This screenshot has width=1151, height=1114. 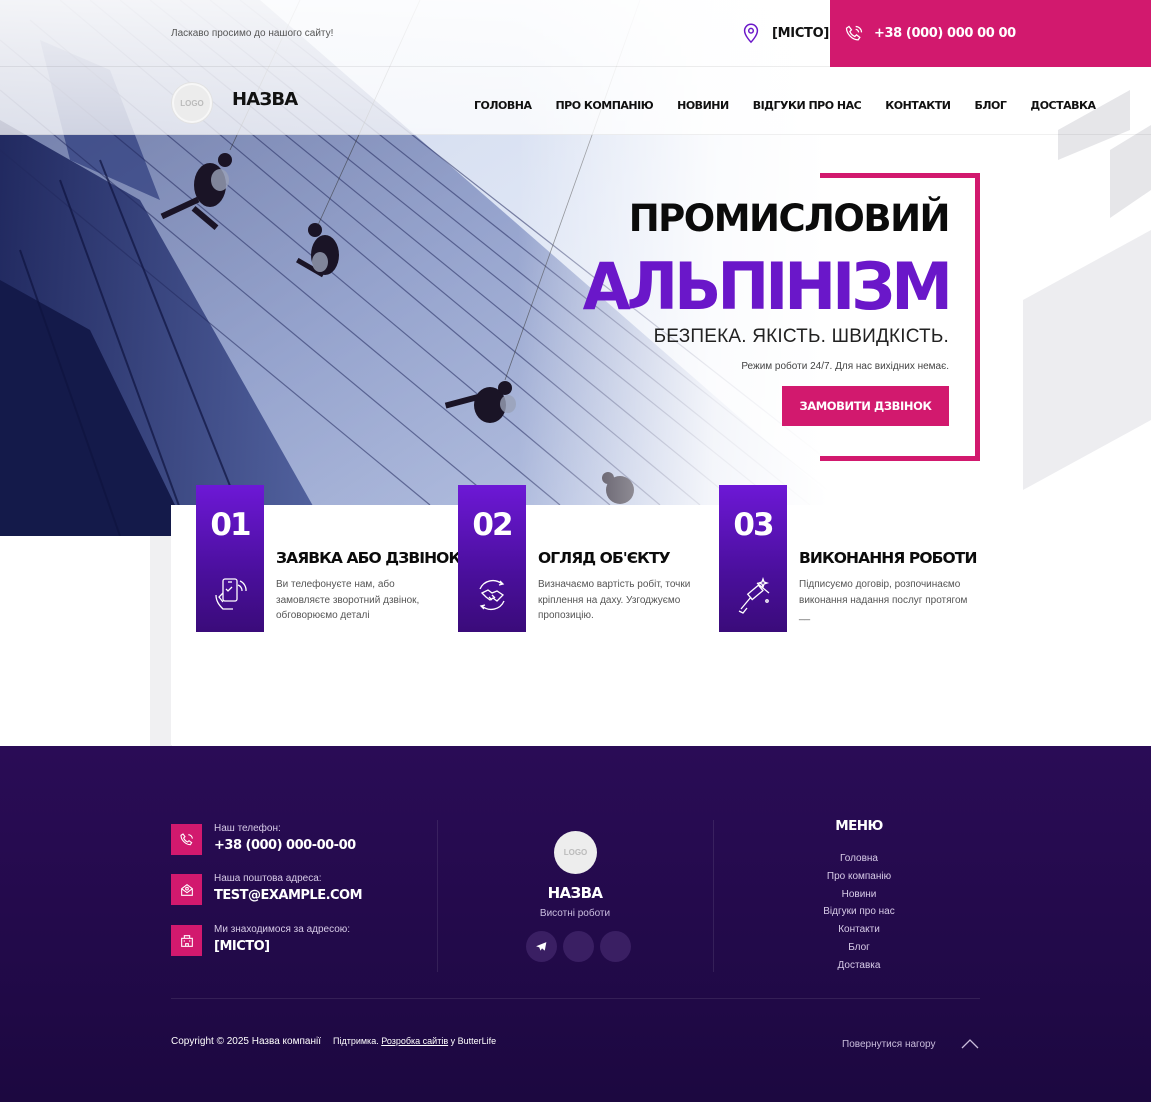 What do you see at coordinates (604, 105) in the screenshot?
I see `nav-item-about: ПРО КОМПАНІЮ` at bounding box center [604, 105].